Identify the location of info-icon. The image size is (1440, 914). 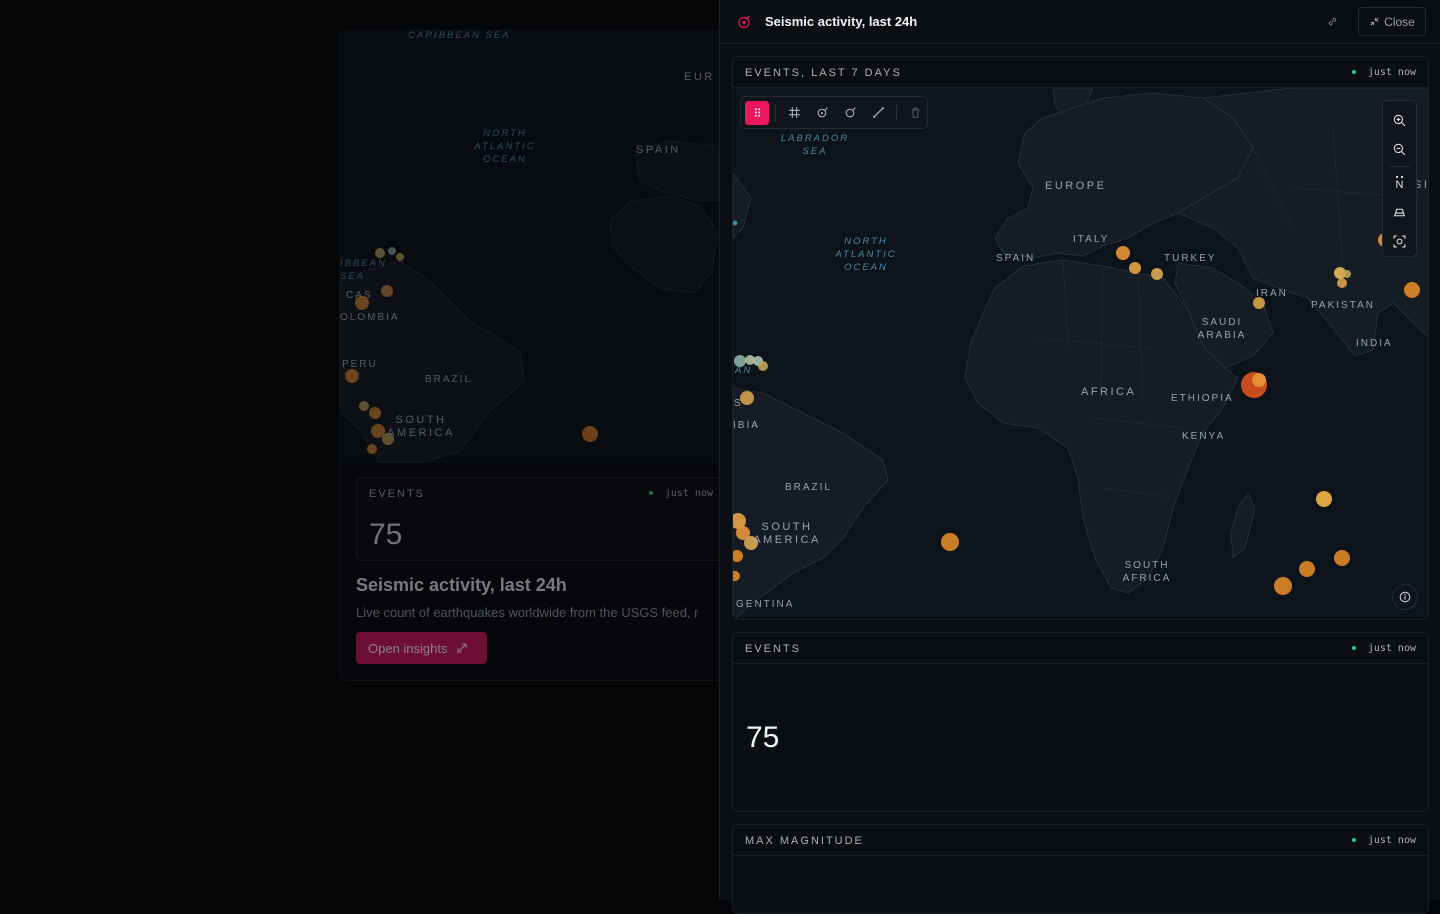
(1405, 597).